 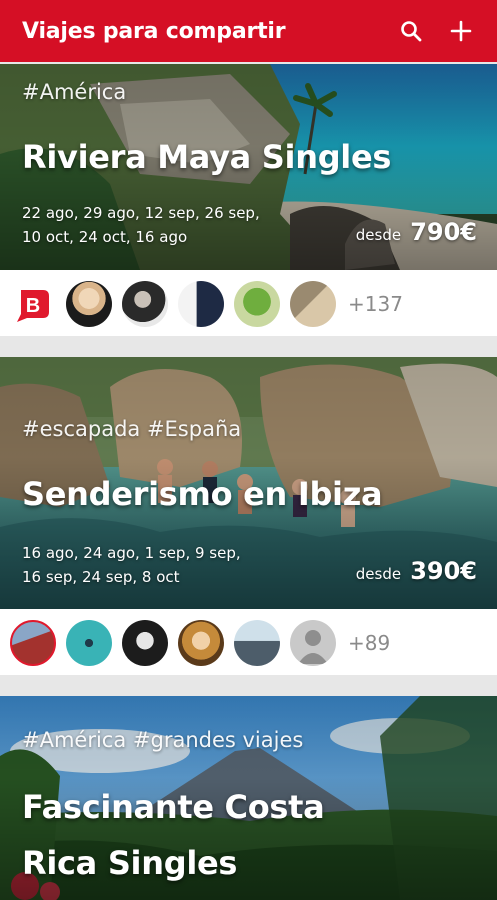 I want to click on trip-price: desde 790€, so click(x=416, y=232).